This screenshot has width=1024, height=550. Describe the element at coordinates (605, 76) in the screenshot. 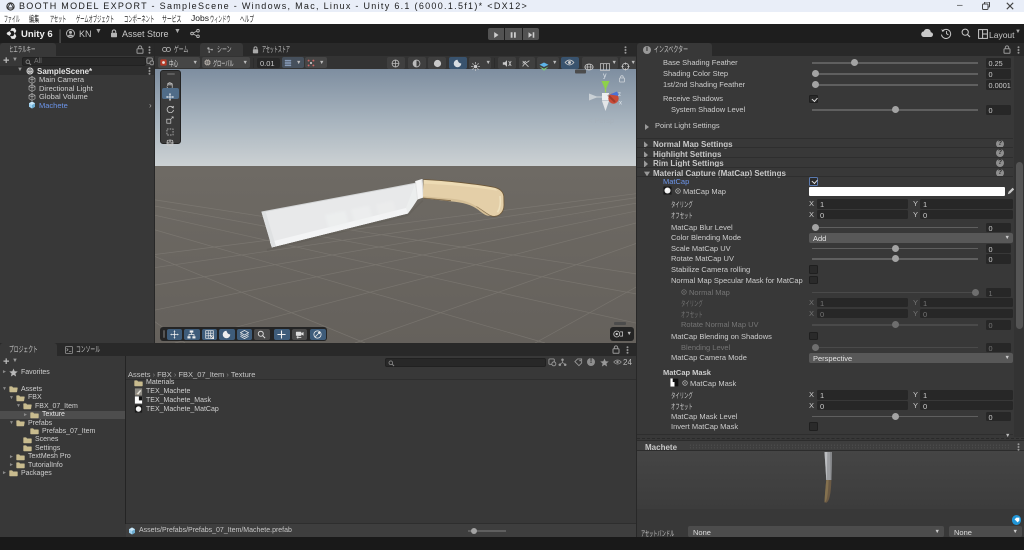

I see `svg-text: y` at that location.